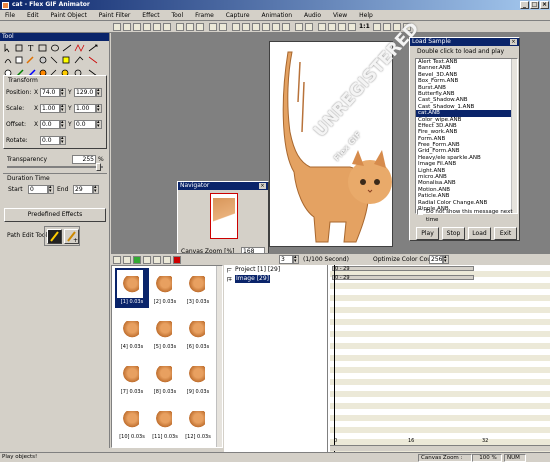  I want to click on offset-y-spinner, so click(99, 124).